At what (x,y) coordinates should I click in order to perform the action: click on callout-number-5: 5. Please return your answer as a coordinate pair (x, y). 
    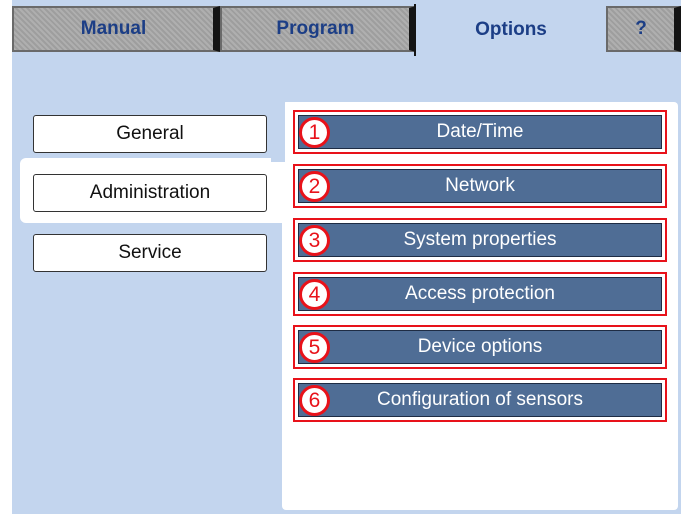
    Looking at the image, I should click on (314, 347).